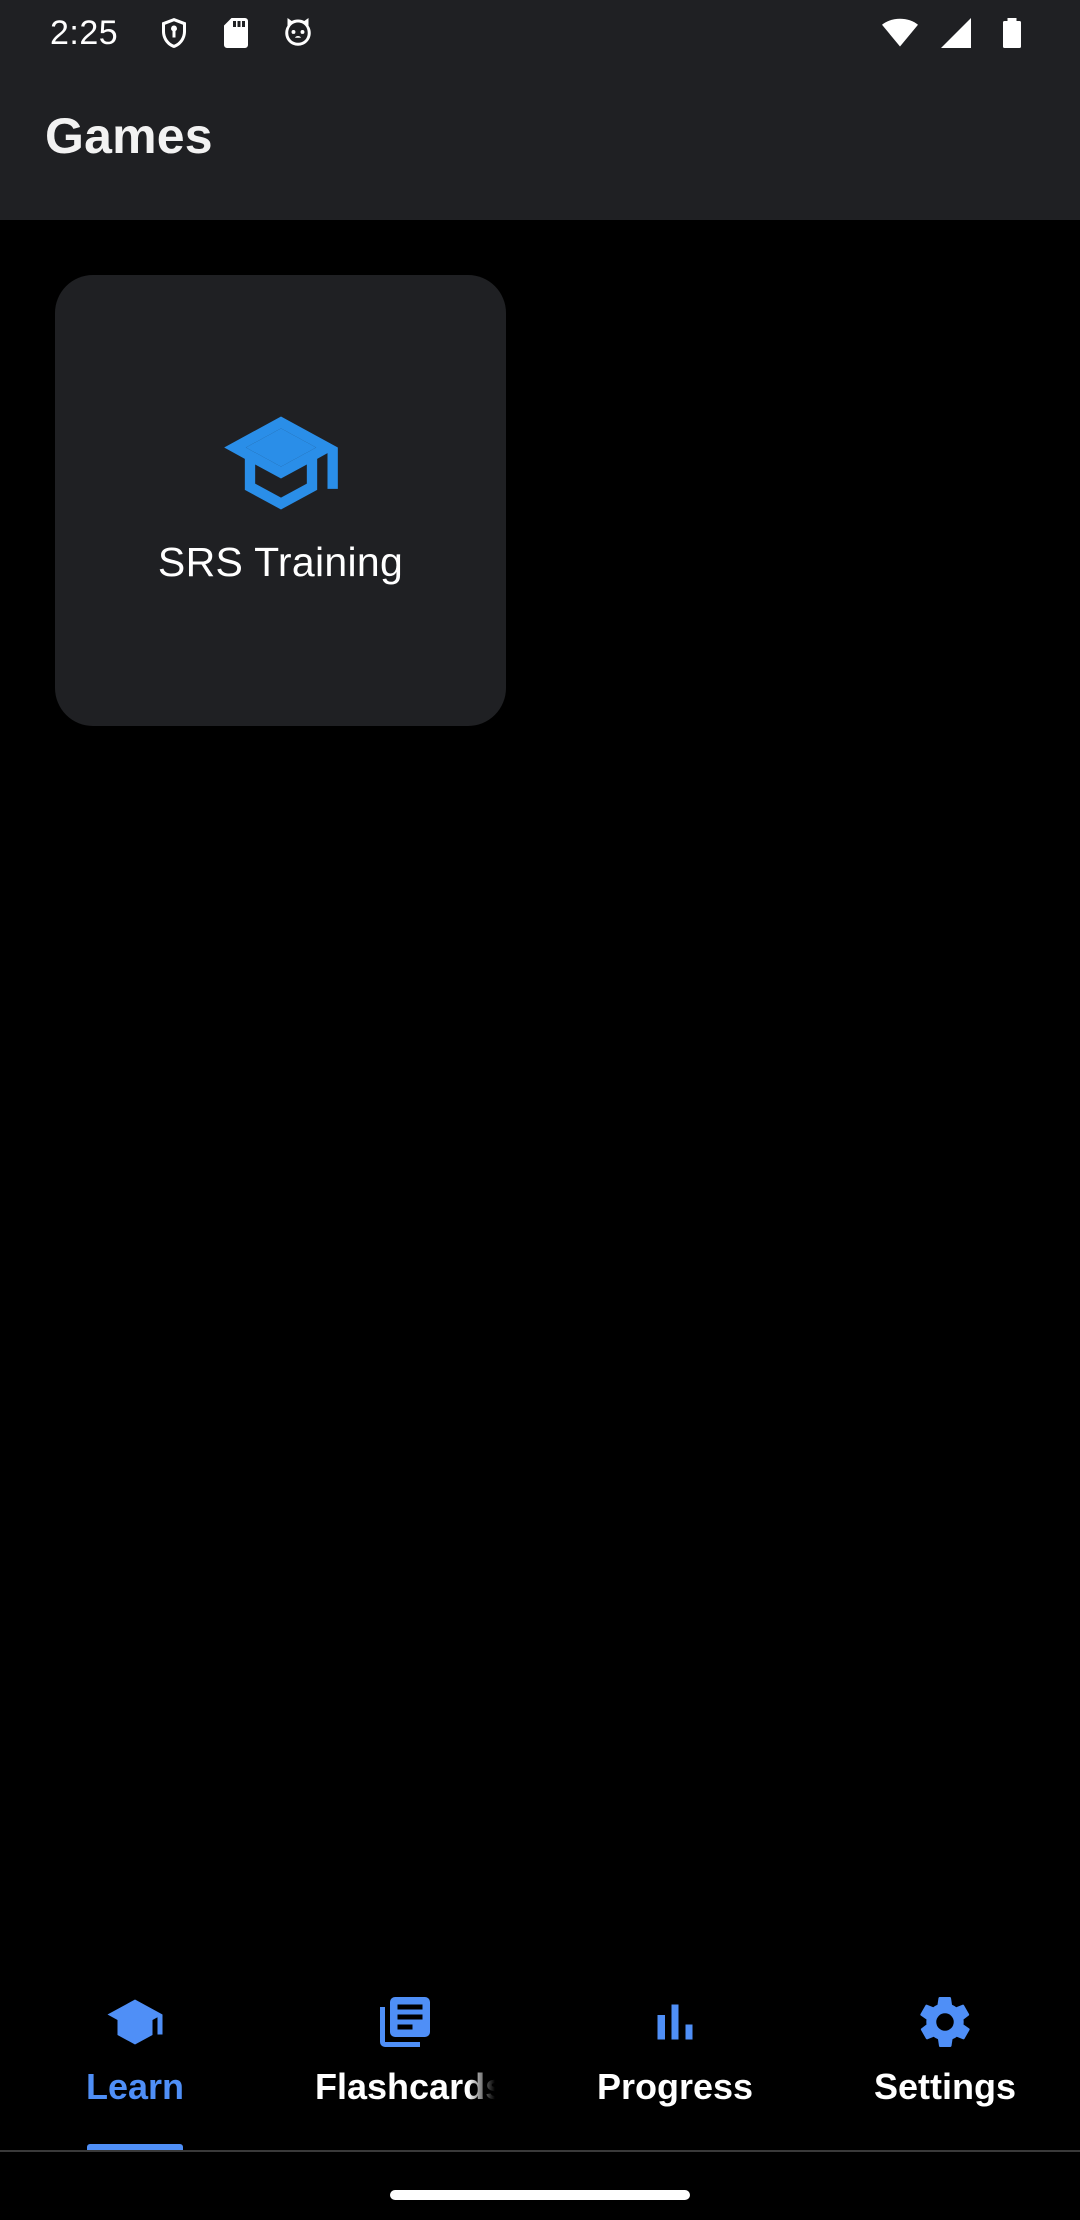  Describe the element at coordinates (675, 2022) in the screenshot. I see `bar-chart-icon` at that location.